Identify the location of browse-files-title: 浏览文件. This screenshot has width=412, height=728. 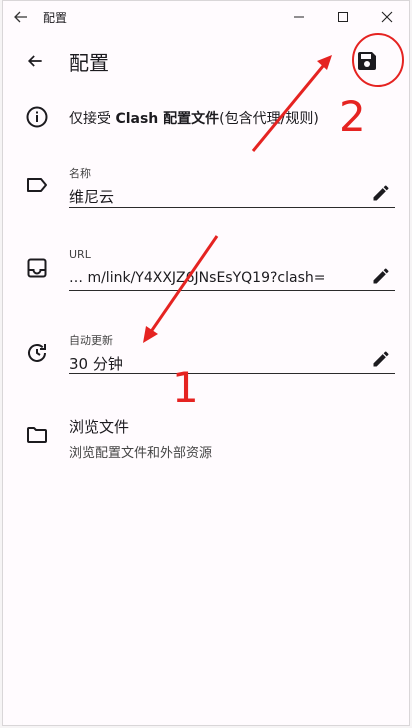
(99, 427).